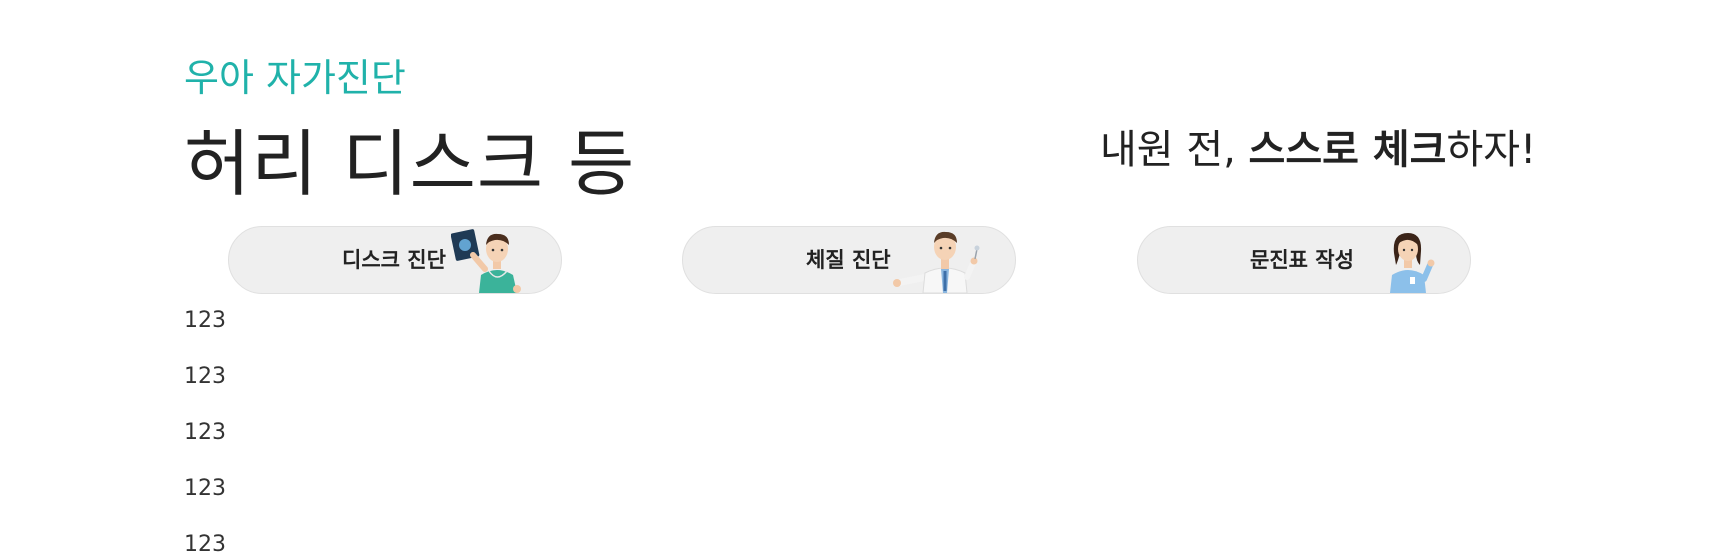  I want to click on tagline: 내원 전, 스스로 체크하자!, so click(1318, 150).